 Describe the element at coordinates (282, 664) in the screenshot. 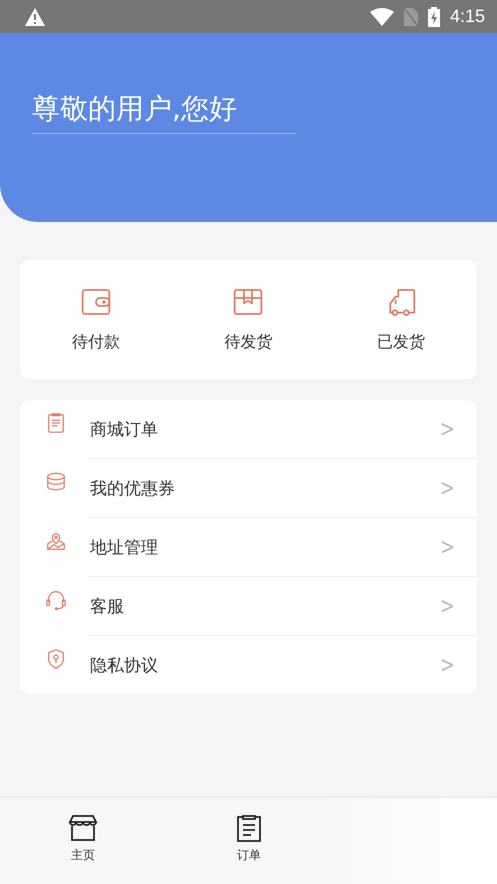

I see `menu-item: 隐私协议 >` at that location.